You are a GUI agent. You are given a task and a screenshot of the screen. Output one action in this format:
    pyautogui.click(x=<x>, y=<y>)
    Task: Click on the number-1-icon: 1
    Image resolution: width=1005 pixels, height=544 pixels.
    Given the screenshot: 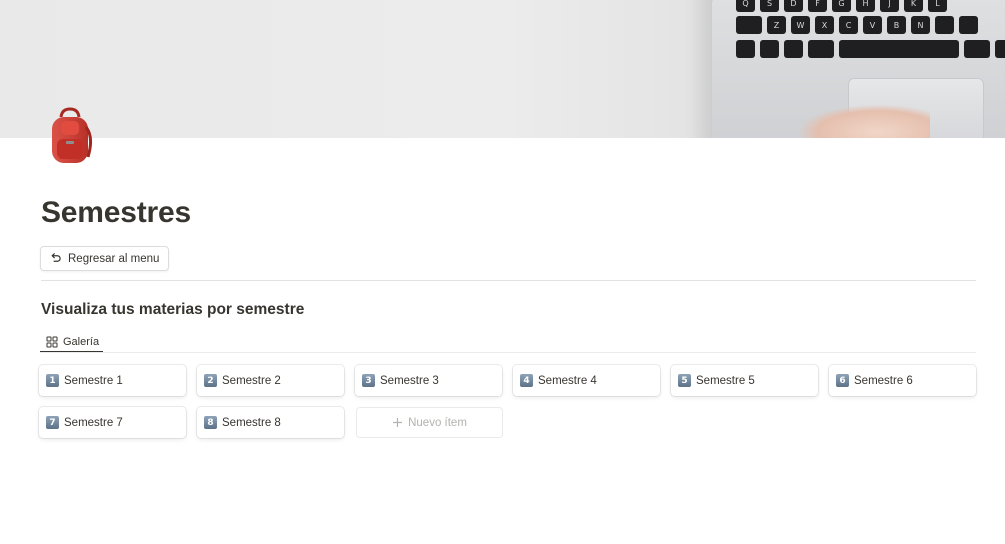 What is the action you would take?
    pyautogui.click(x=52, y=380)
    